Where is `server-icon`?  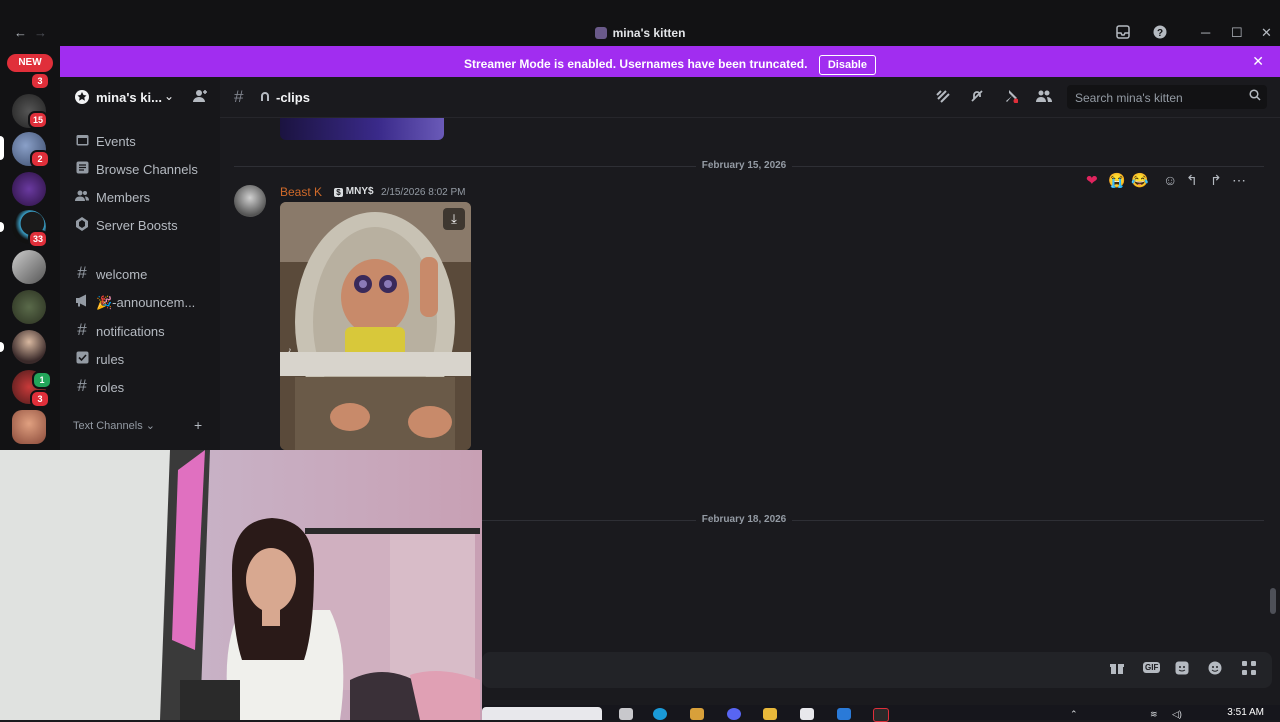 server-icon is located at coordinates (600, 33).